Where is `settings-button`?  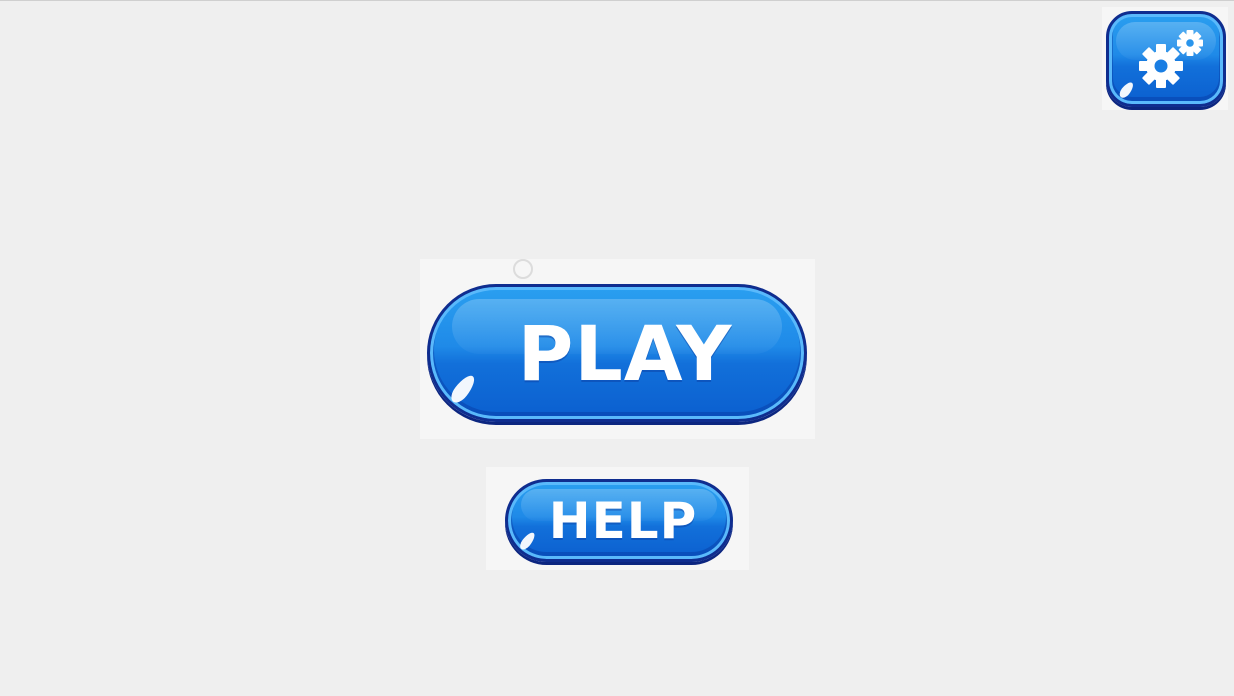 settings-button is located at coordinates (1166, 59).